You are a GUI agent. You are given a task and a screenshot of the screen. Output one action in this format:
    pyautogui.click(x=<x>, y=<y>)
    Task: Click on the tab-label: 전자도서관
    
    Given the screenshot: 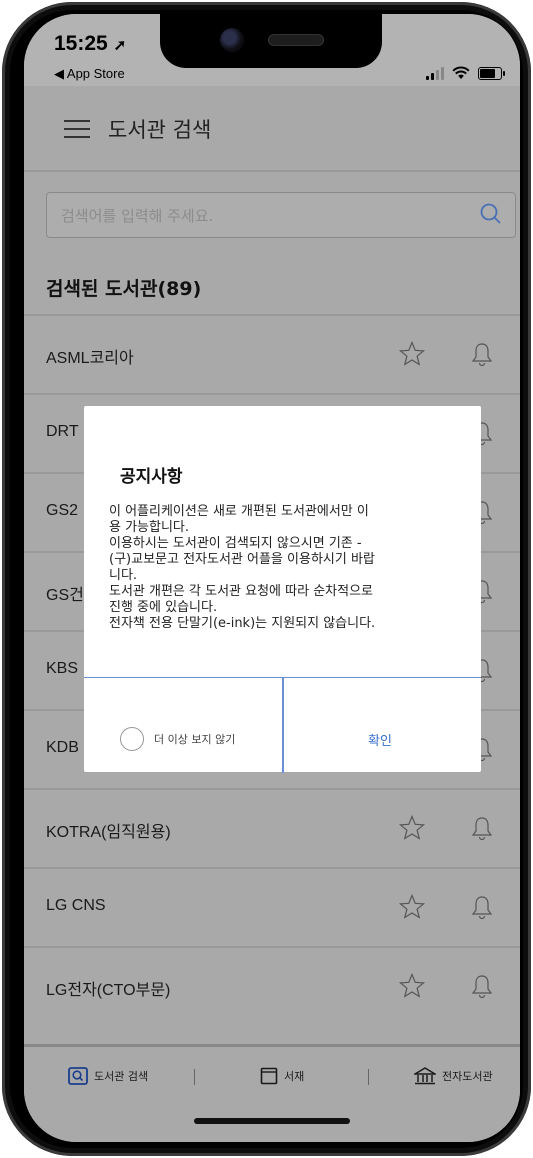 What is the action you would take?
    pyautogui.click(x=467, y=1076)
    